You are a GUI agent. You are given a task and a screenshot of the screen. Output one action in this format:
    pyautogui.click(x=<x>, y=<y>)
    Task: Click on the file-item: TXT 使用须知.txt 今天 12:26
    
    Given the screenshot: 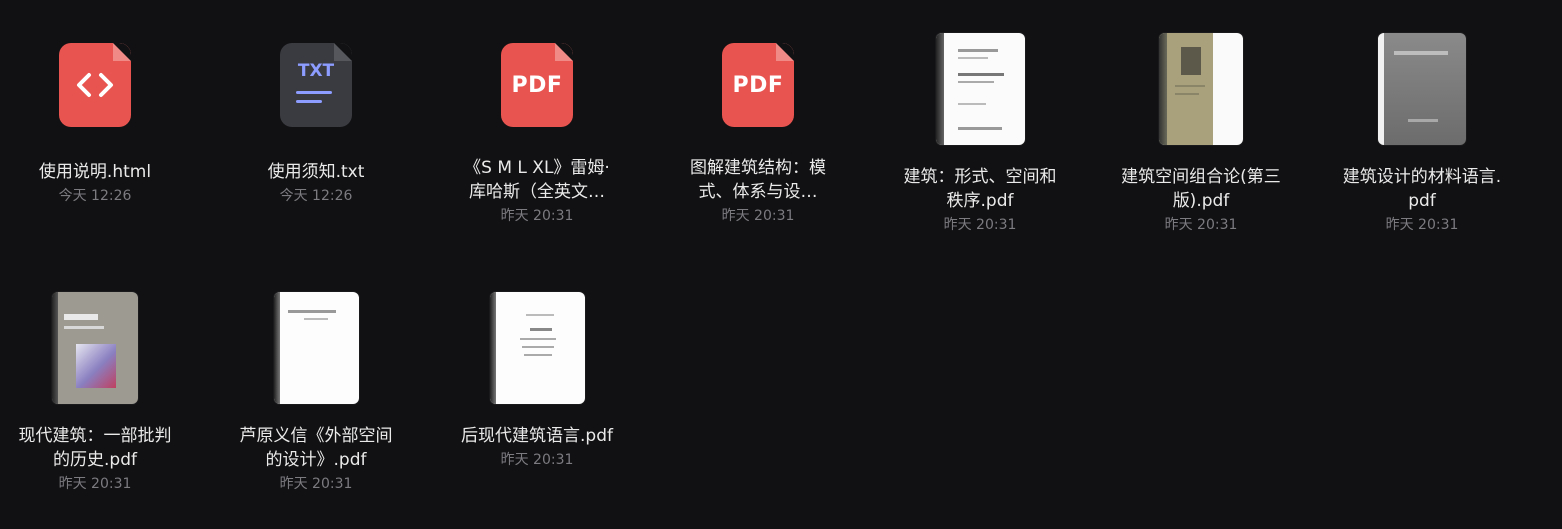 What is the action you would take?
    pyautogui.click(x=316, y=123)
    